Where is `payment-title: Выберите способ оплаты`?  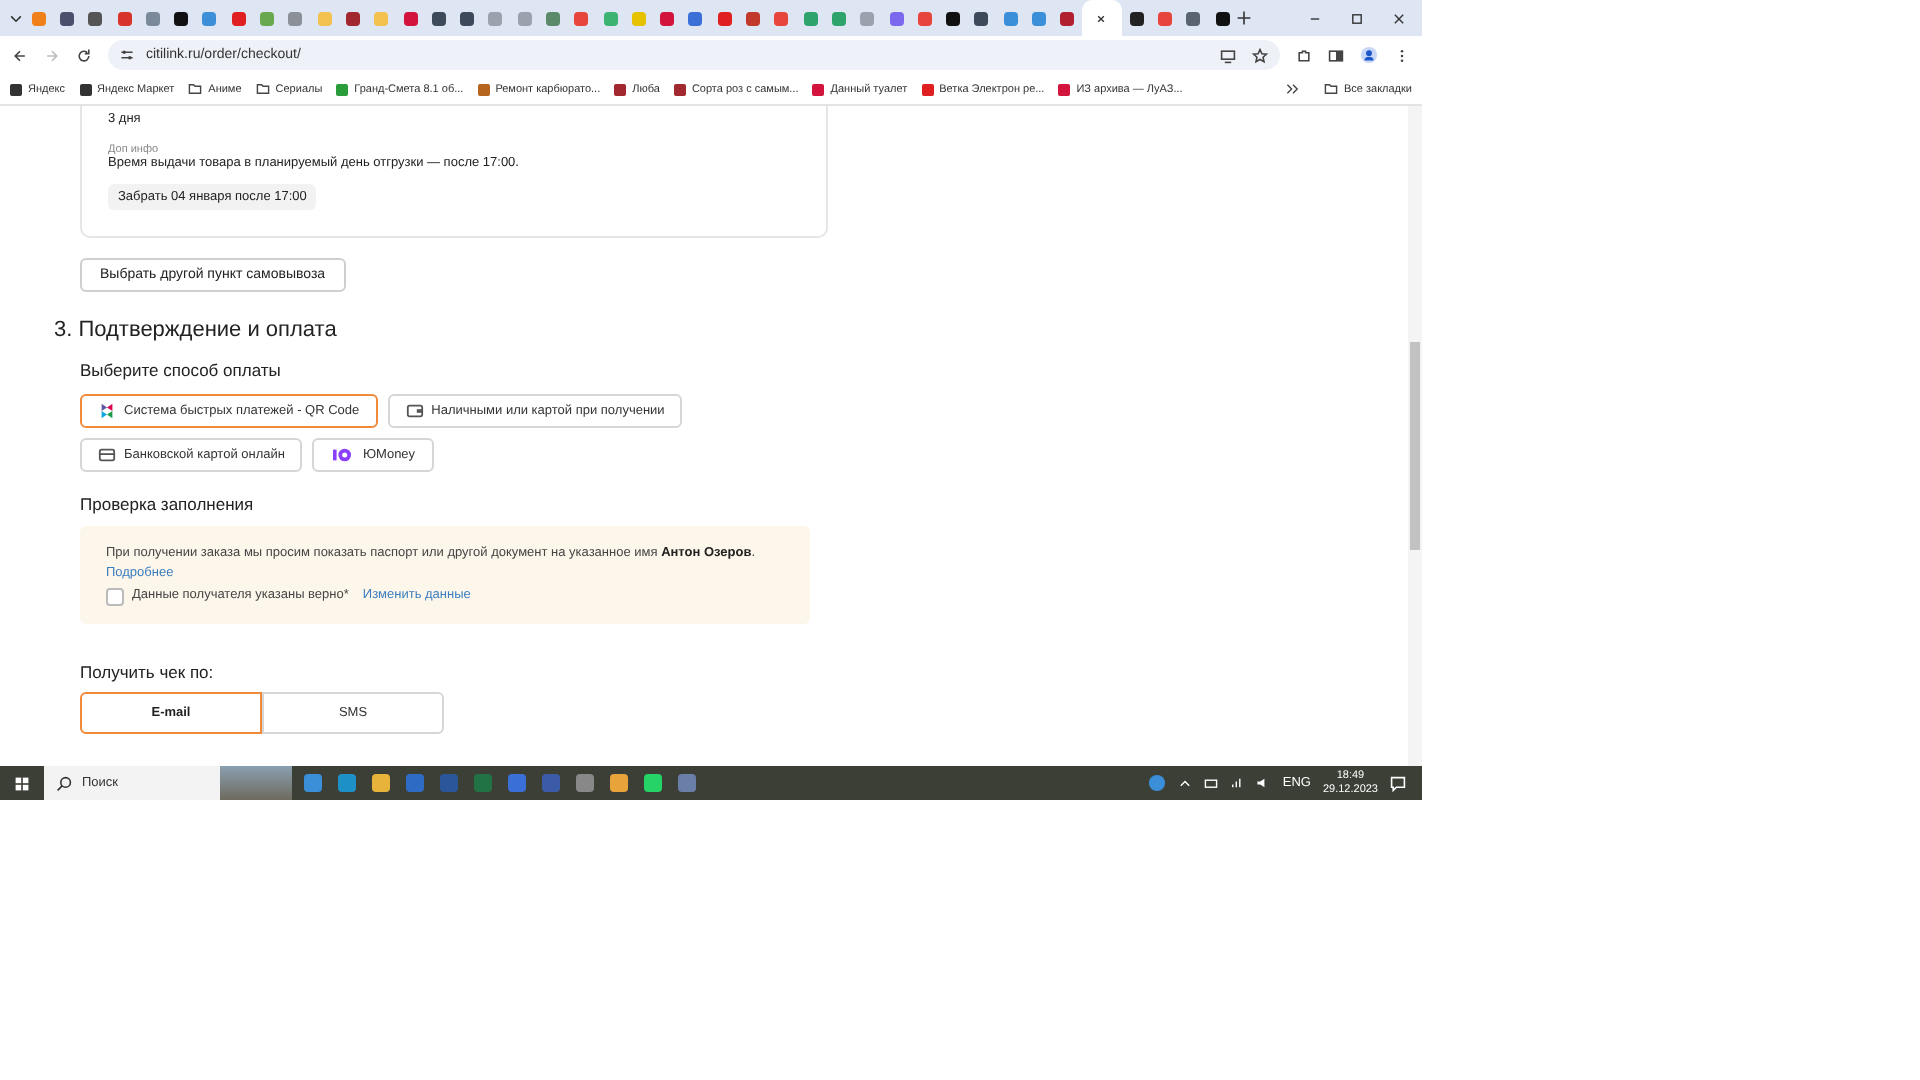
payment-title: Выберите способ оплаты is located at coordinates (181, 370).